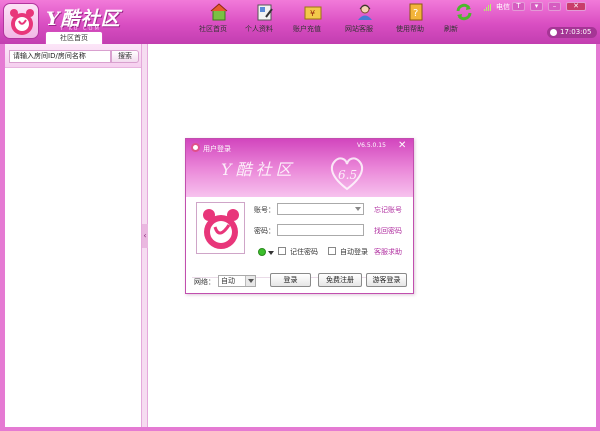 The height and width of the screenshot is (431, 600). Describe the element at coordinates (598, 237) in the screenshot. I see `frame-right` at that location.